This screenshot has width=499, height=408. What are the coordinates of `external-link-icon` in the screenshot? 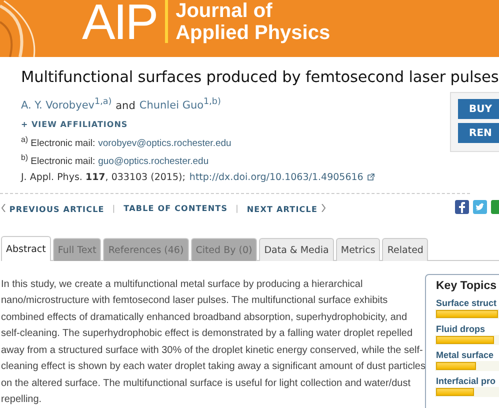 It's located at (371, 177).